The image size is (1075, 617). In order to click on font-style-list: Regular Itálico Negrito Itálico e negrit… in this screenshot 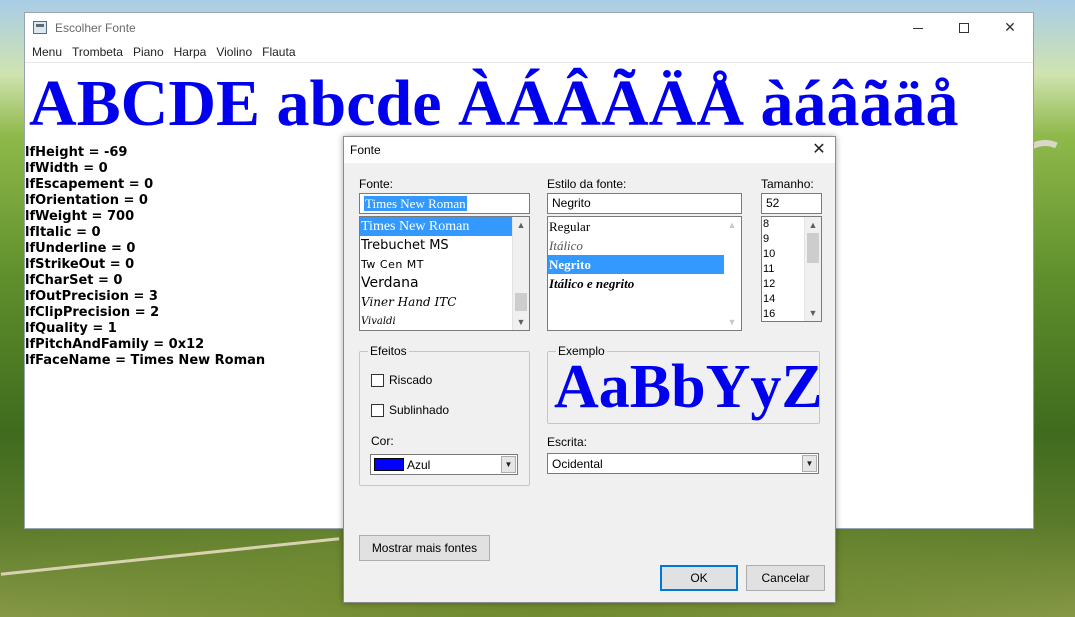, I will do `click(644, 273)`.